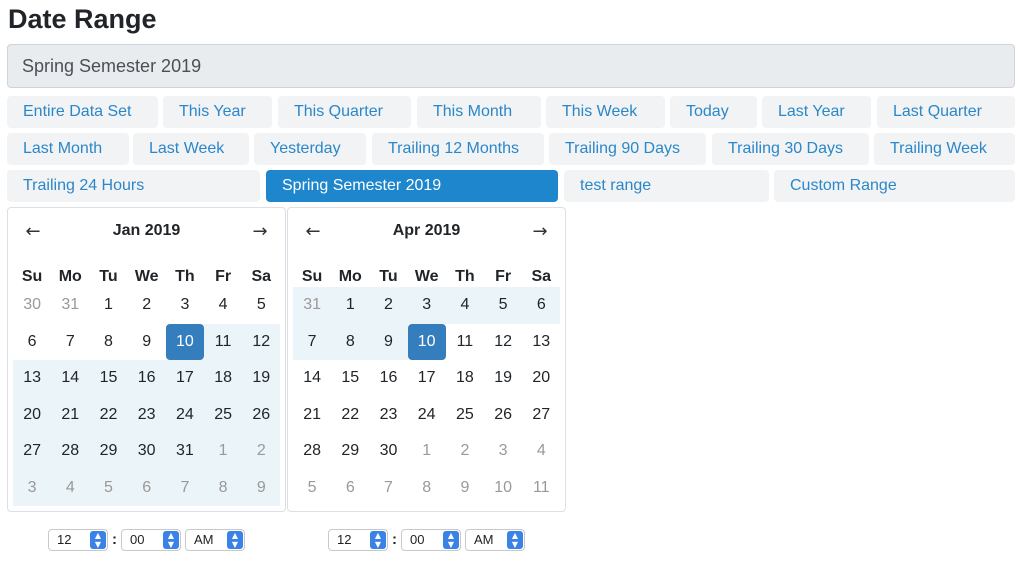 This screenshot has height=573, width=1024. What do you see at coordinates (223, 414) in the screenshot?
I see `day-cell: 25` at bounding box center [223, 414].